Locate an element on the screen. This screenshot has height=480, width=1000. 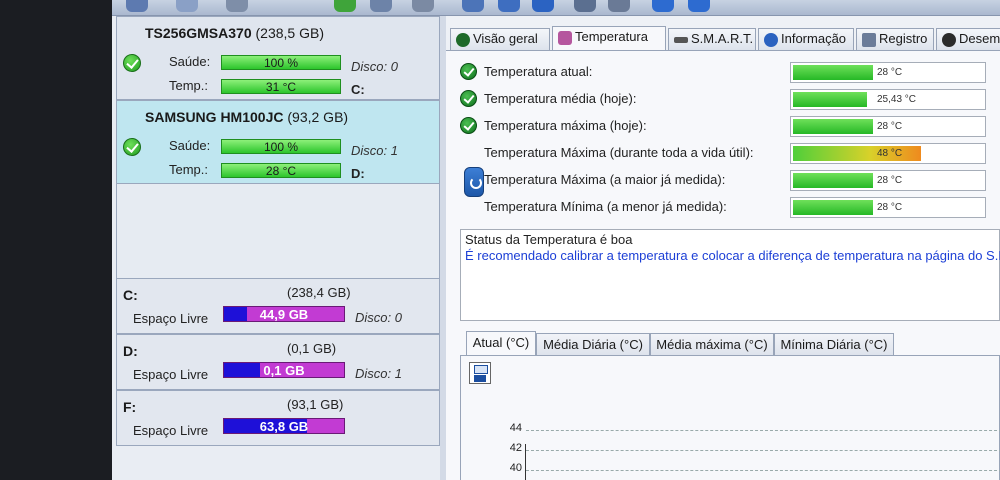
tab-log: Registro is located at coordinates (895, 39).